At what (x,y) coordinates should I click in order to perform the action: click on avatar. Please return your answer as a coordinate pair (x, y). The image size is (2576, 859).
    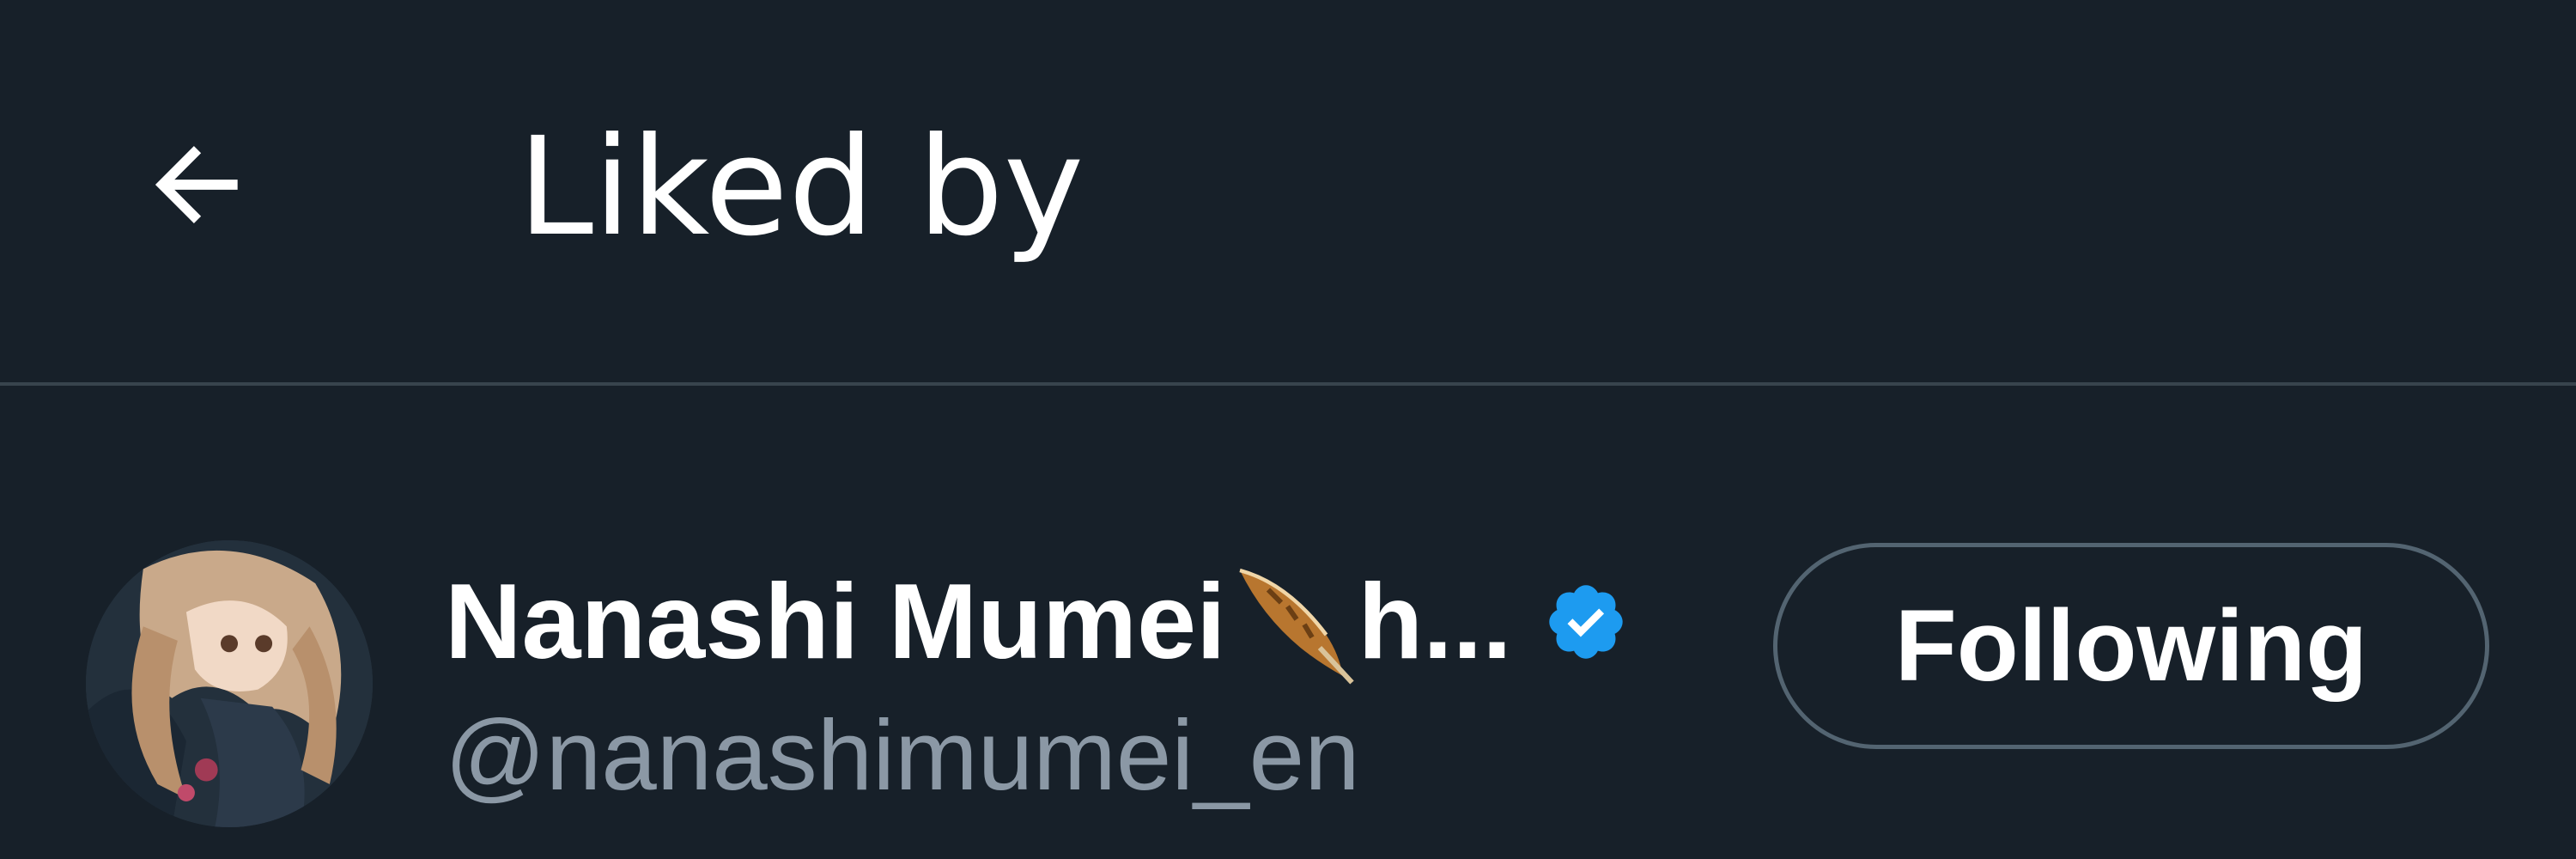
    Looking at the image, I should click on (229, 684).